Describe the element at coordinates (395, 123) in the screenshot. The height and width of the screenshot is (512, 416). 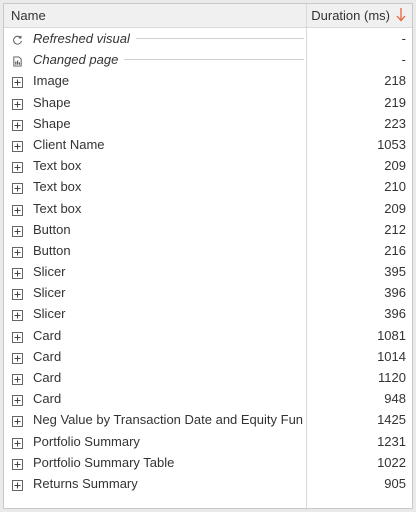
I see `duration-value: 223` at that location.